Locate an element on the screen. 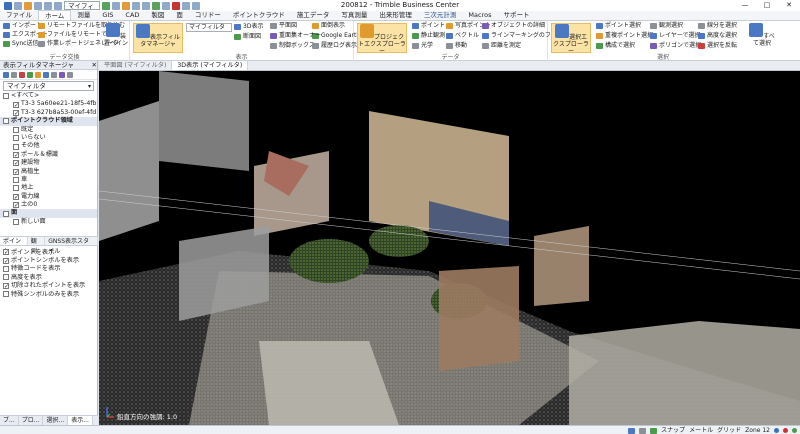  point-option: 特殊シンボルのみを表示 is located at coordinates (49, 294).